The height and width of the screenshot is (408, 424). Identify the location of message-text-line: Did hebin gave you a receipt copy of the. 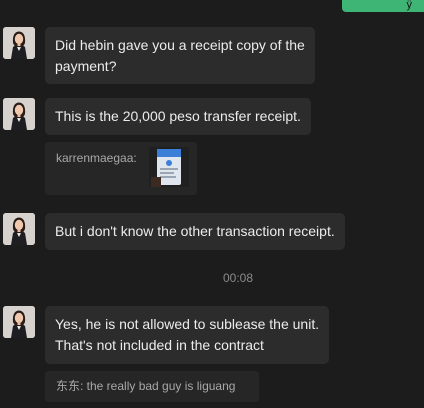
(180, 45).